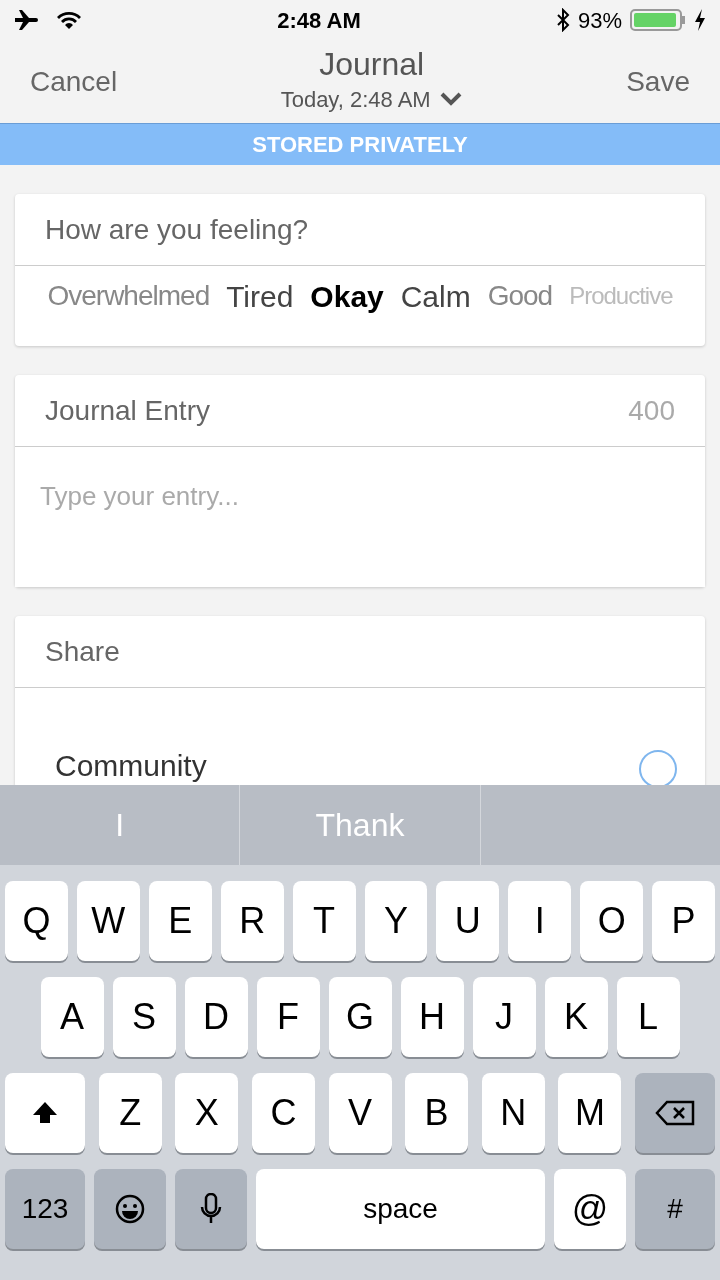  Describe the element at coordinates (360, 1113) in the screenshot. I see `keyboard-key: V` at that location.